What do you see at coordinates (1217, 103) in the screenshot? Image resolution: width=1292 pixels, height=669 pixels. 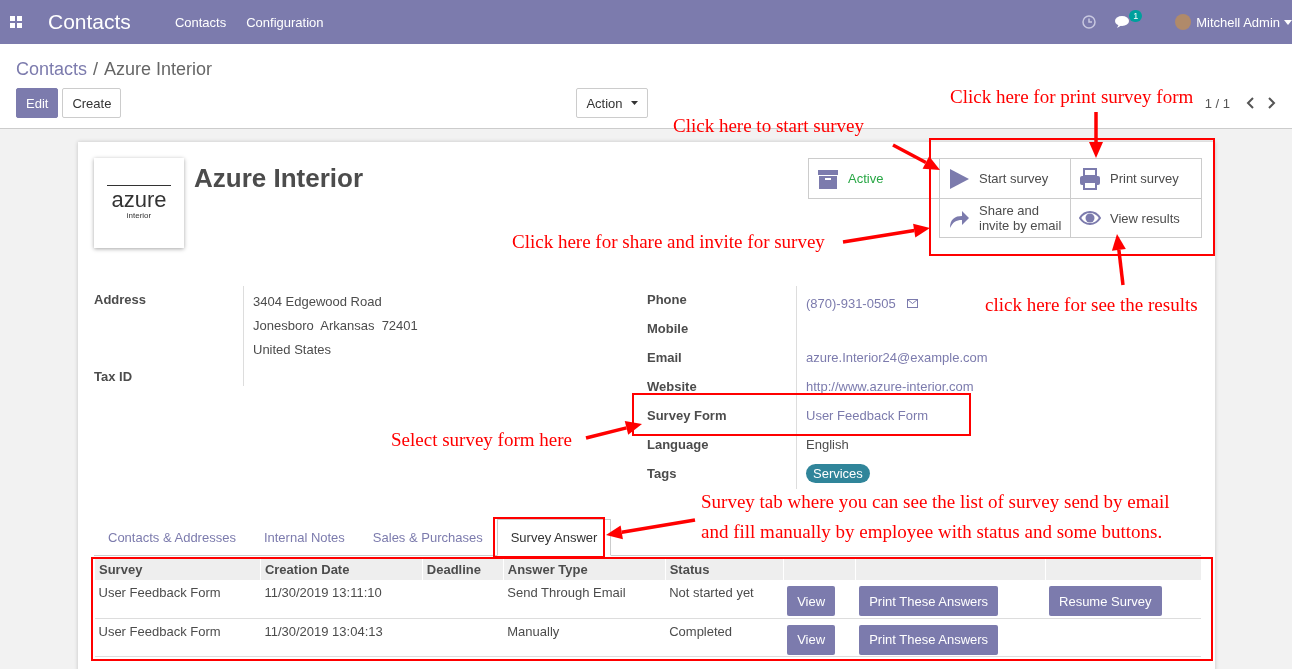 I see `pager-counter: 1 / 1` at bounding box center [1217, 103].